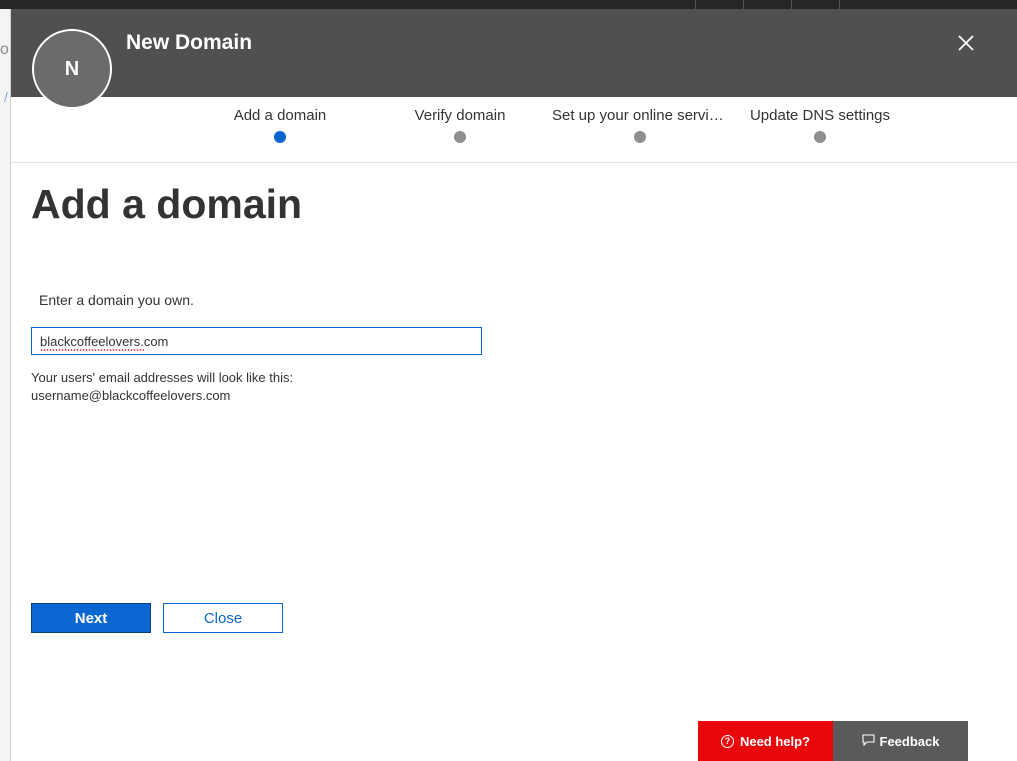 The height and width of the screenshot is (761, 1017). Describe the element at coordinates (223, 618) in the screenshot. I see `close-button: Close` at that location.